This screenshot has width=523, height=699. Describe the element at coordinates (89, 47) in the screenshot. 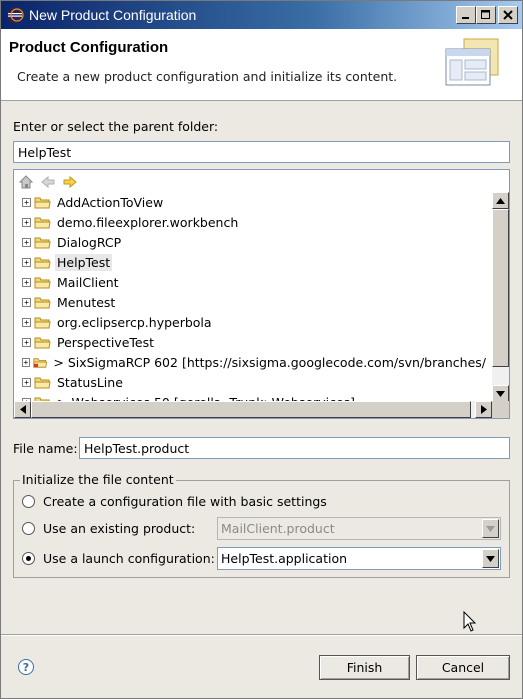

I see `banner-title: Product Configuration` at that location.